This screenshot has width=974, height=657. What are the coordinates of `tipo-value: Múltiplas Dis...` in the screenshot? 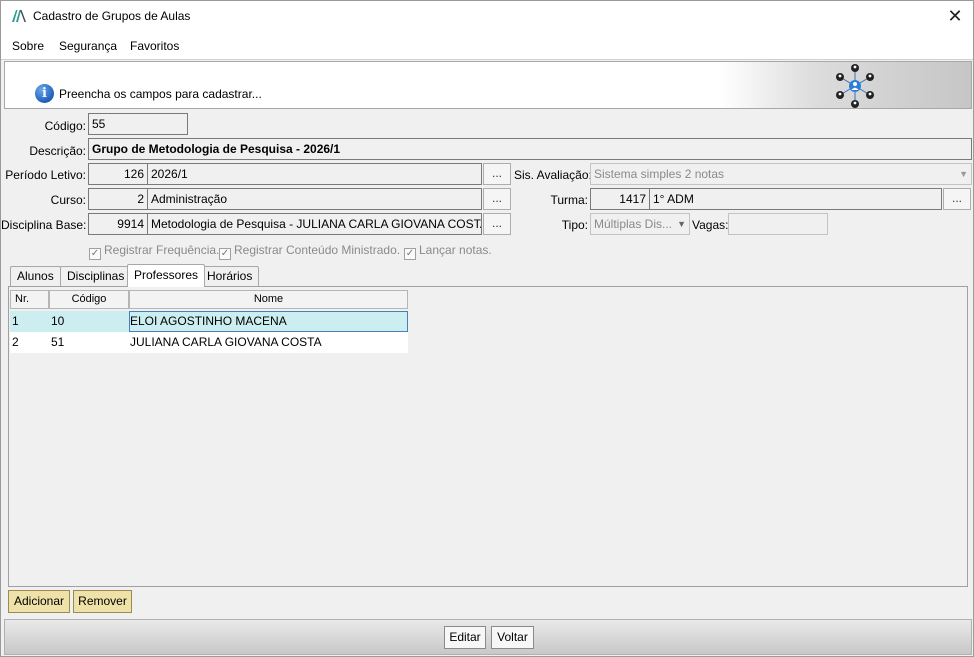 It's located at (633, 224).